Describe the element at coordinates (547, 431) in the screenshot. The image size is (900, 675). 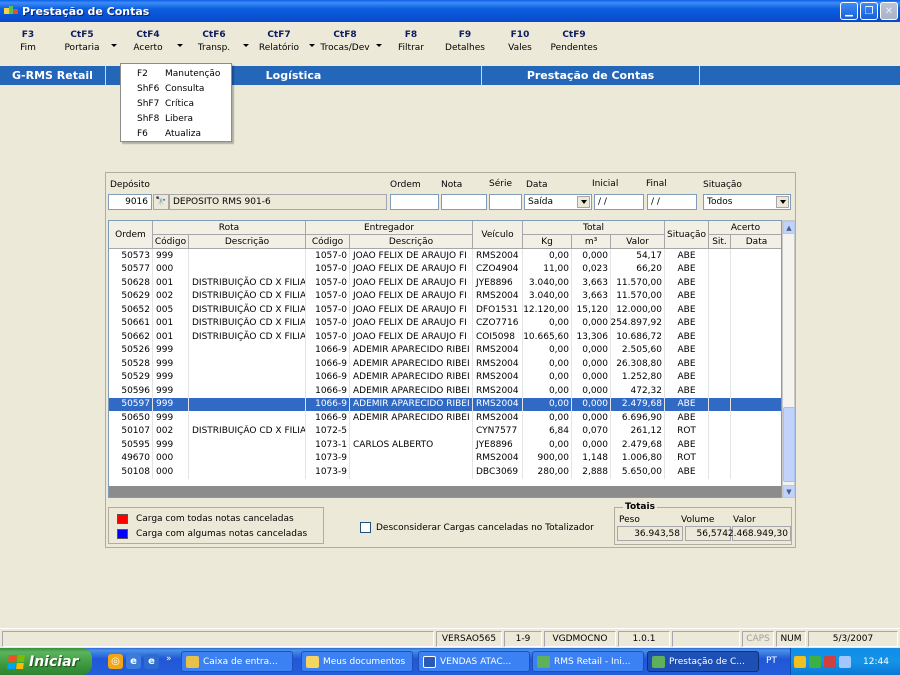
I see `cell-kg: 6,84` at that location.